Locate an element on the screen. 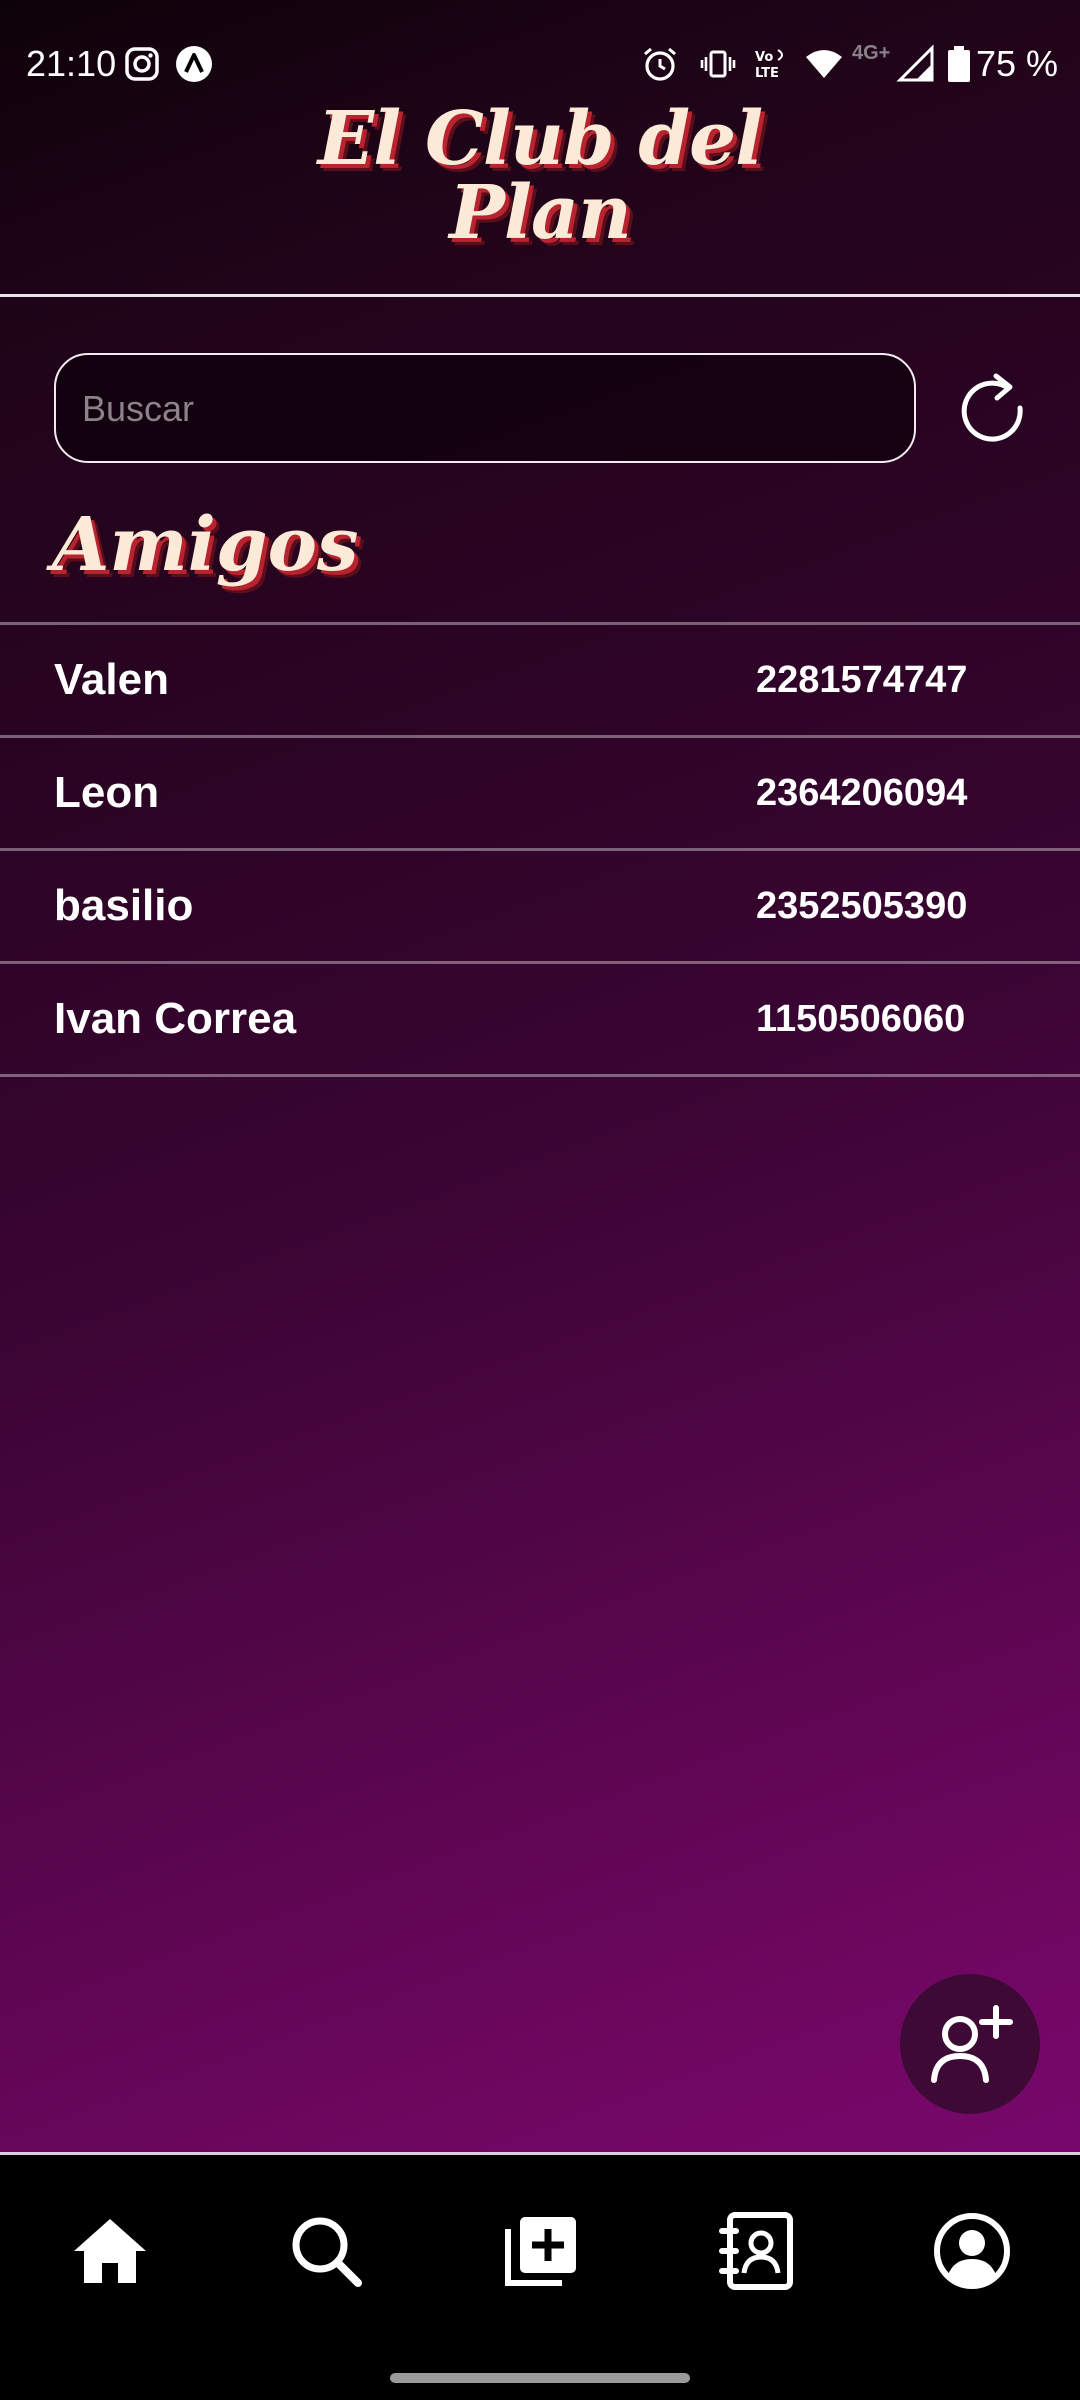 The height and width of the screenshot is (2400, 1080). refresh-button is located at coordinates (992, 408).